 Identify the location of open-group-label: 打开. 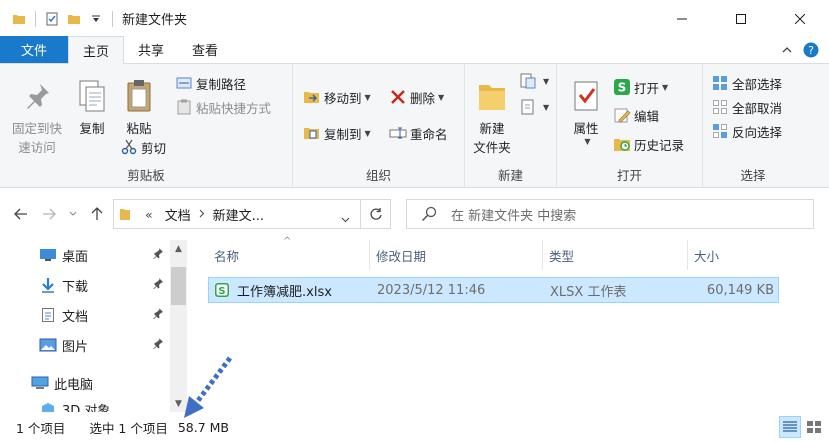
(629, 175).